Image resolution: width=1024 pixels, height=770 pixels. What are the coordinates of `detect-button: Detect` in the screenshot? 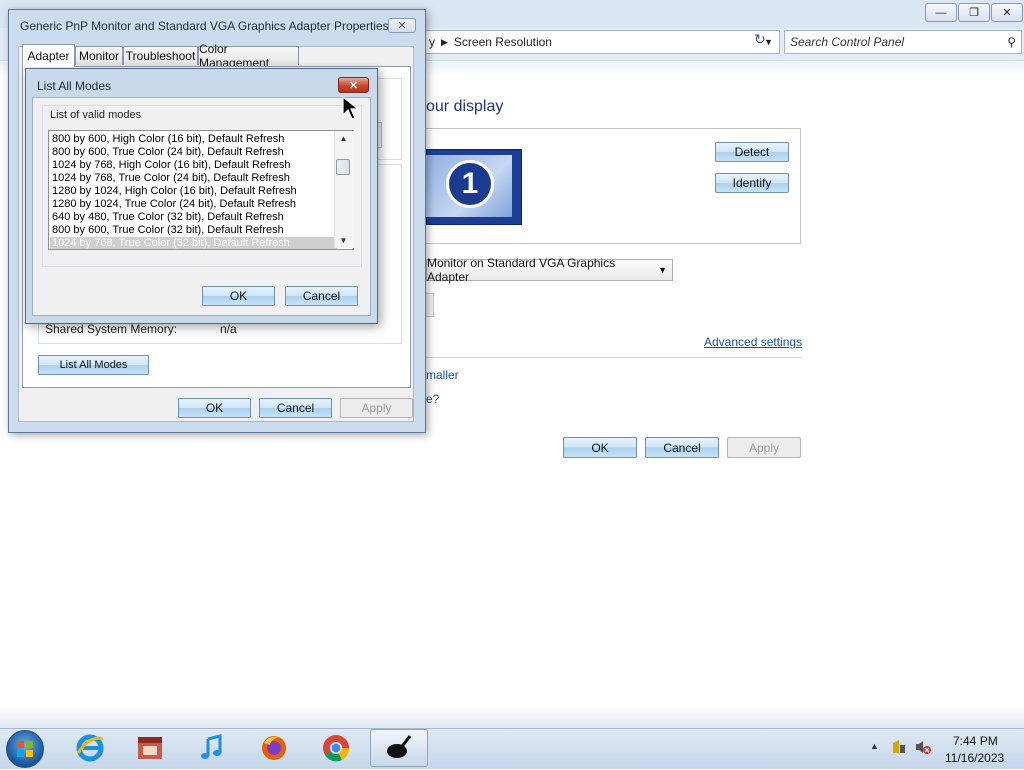 It's located at (752, 152).